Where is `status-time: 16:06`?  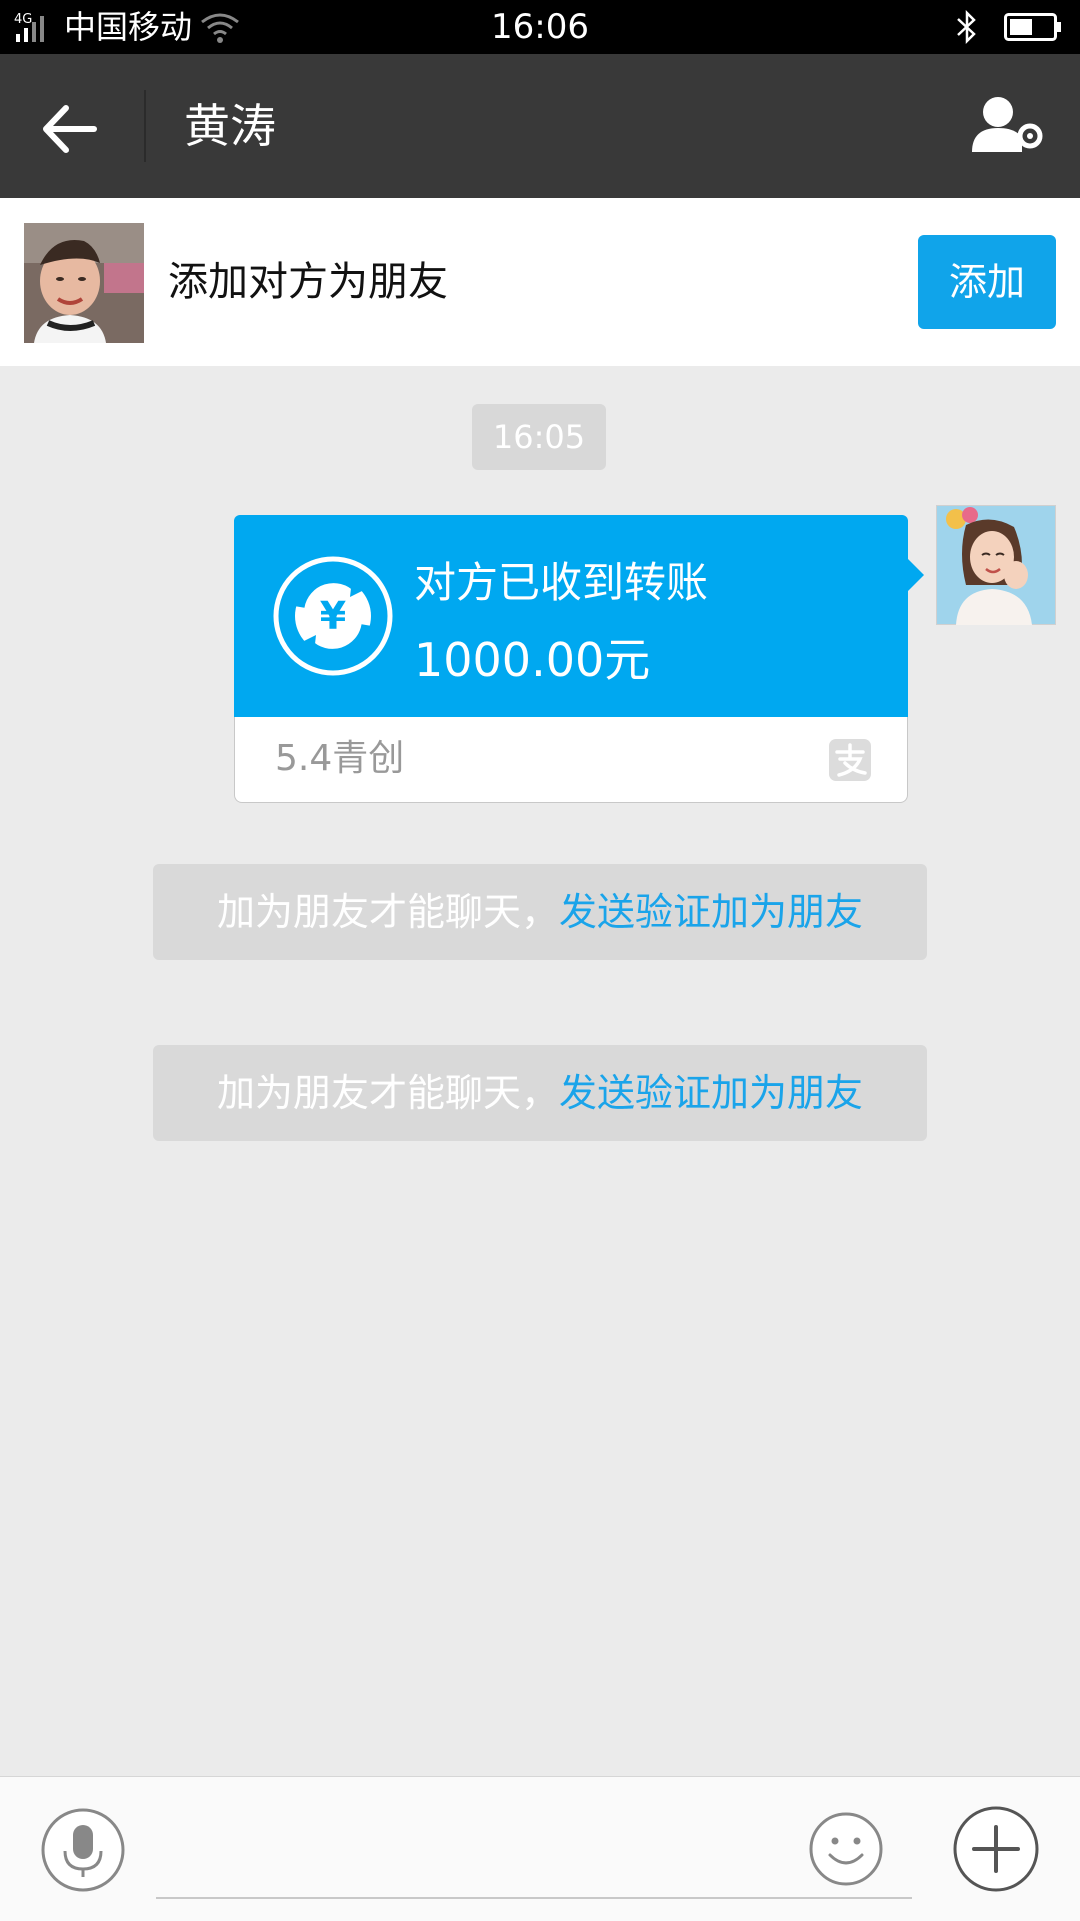 status-time: 16:06 is located at coordinates (540, 27).